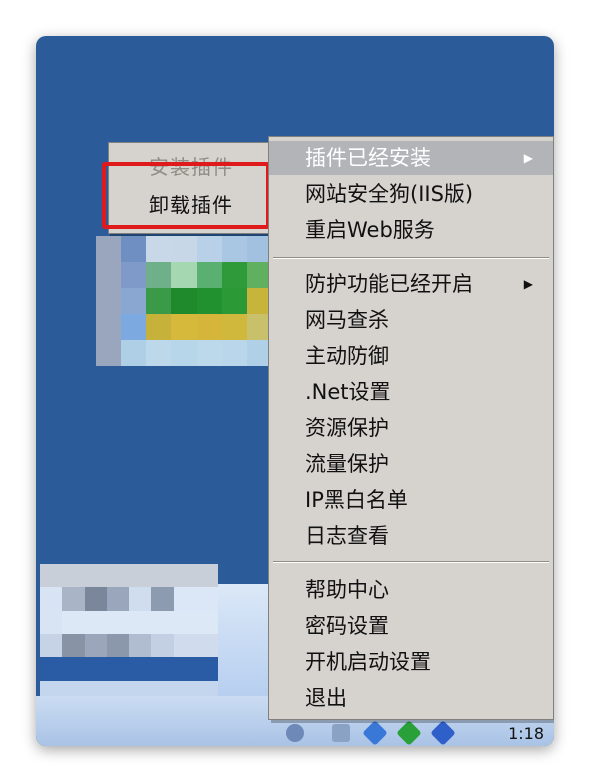  I want to click on menu-item-label: 防护功能已经开启, so click(389, 284).